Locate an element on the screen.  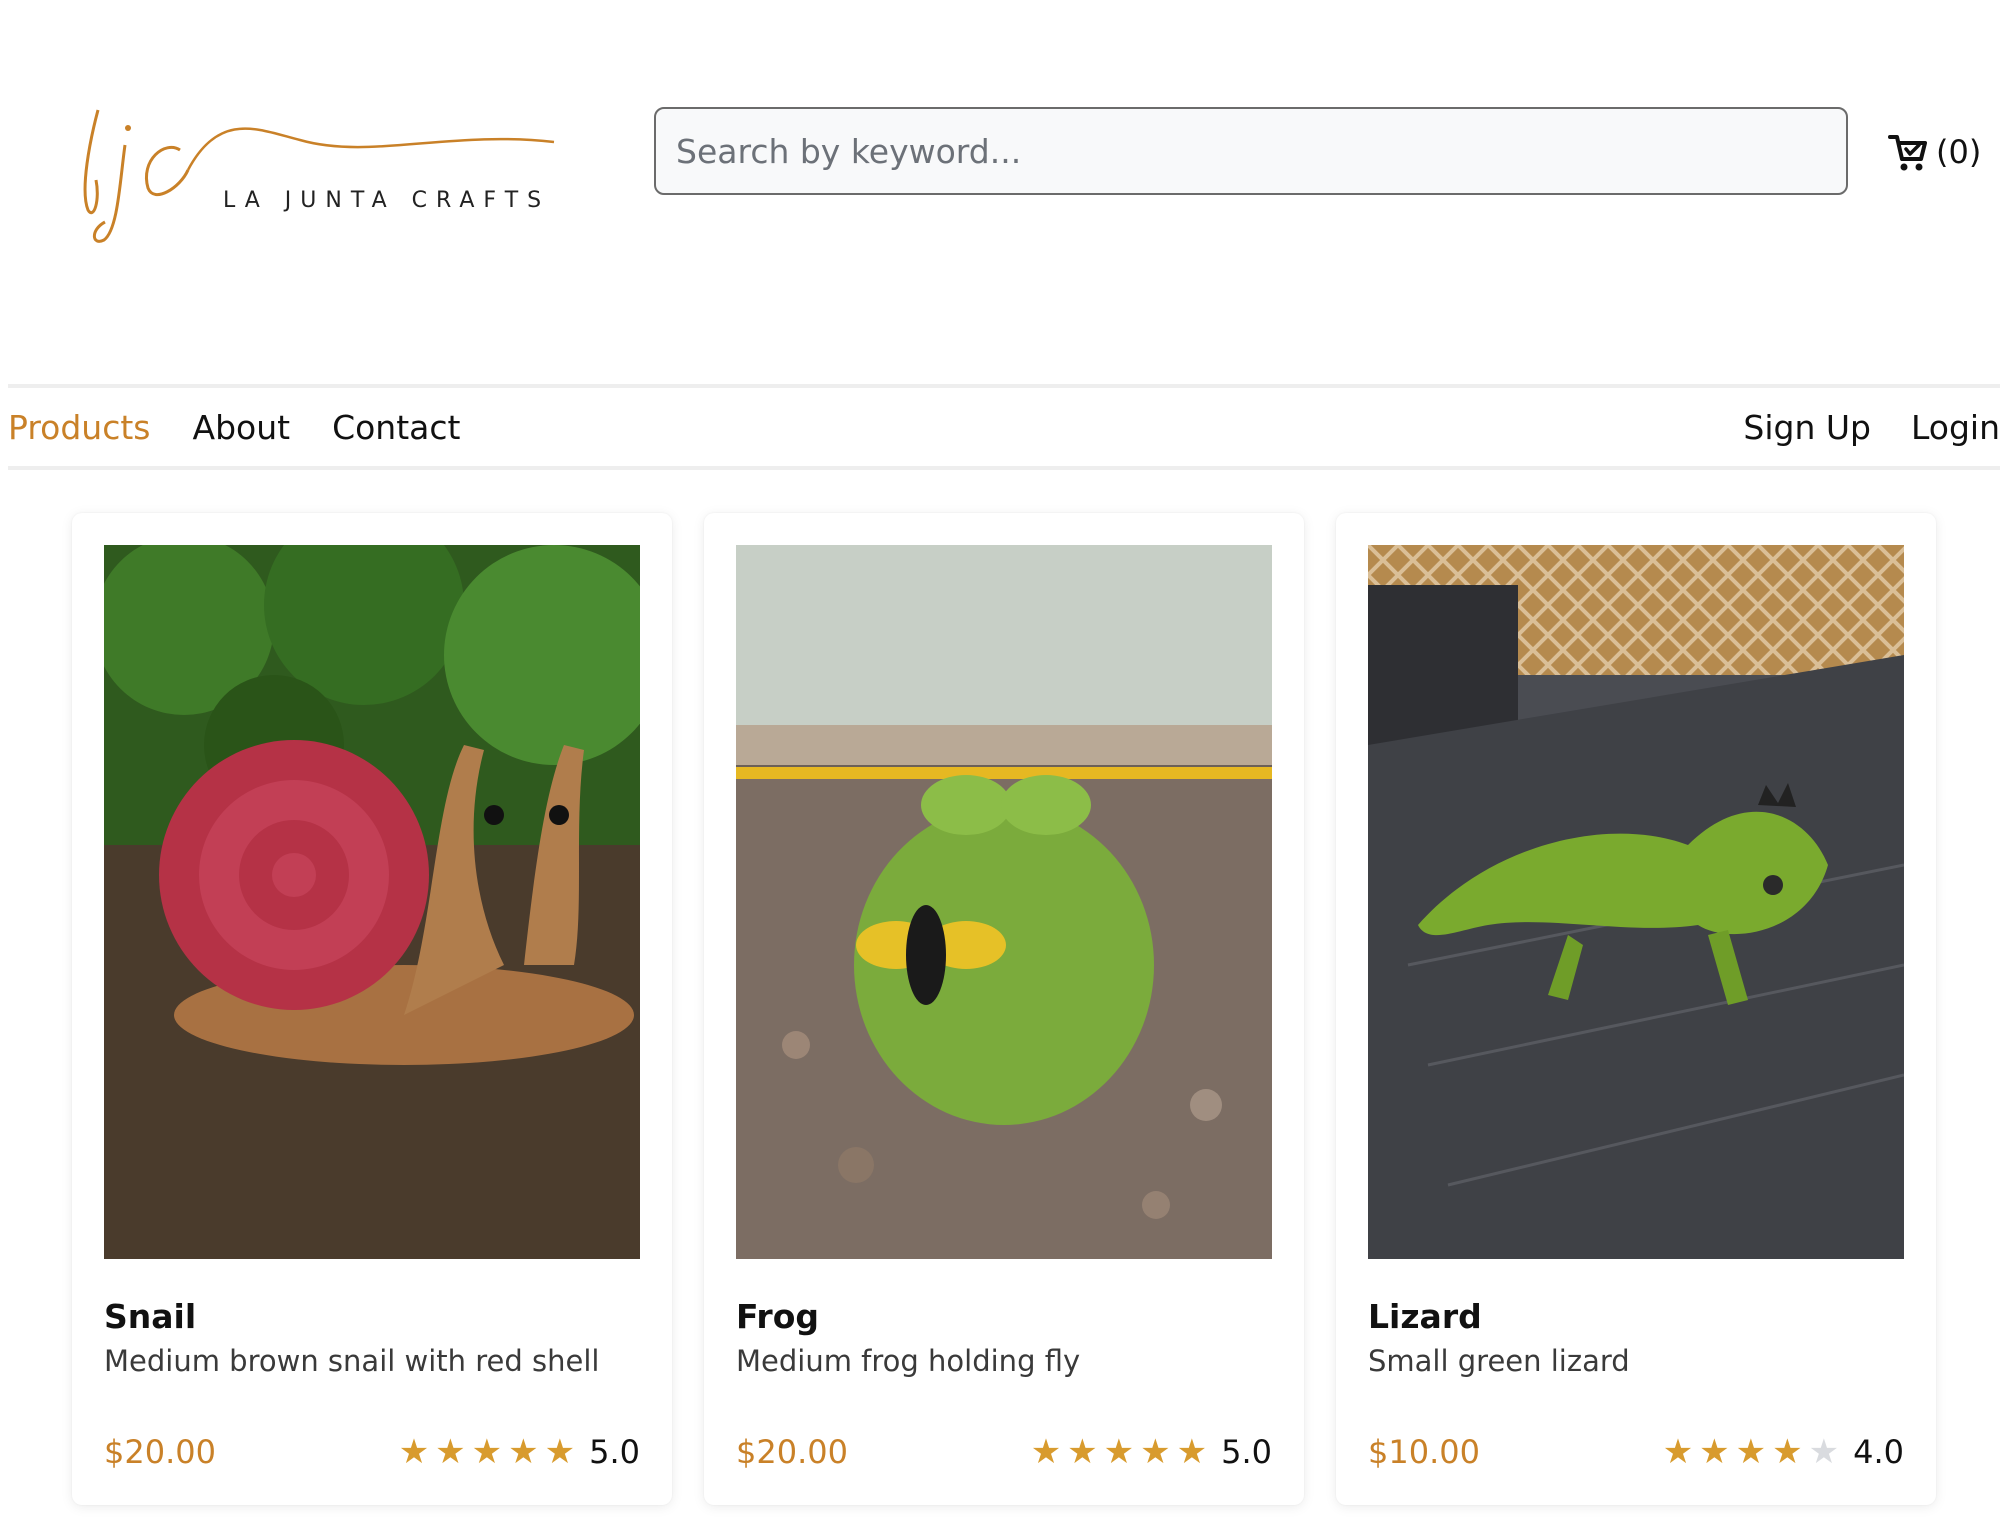
product-description: Small green lizard is located at coordinates (1499, 1361).